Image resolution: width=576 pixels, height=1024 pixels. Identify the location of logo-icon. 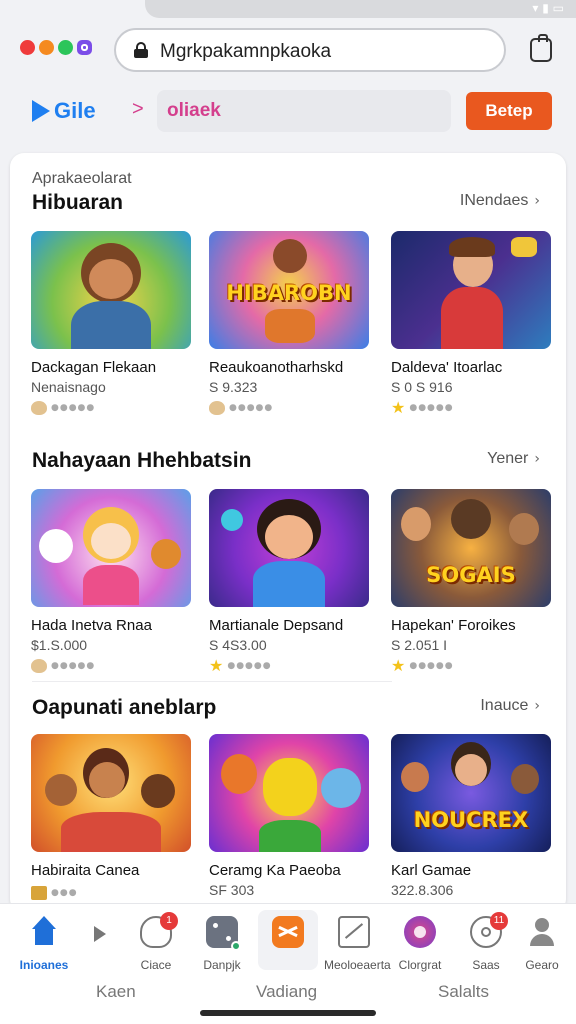
(41, 111).